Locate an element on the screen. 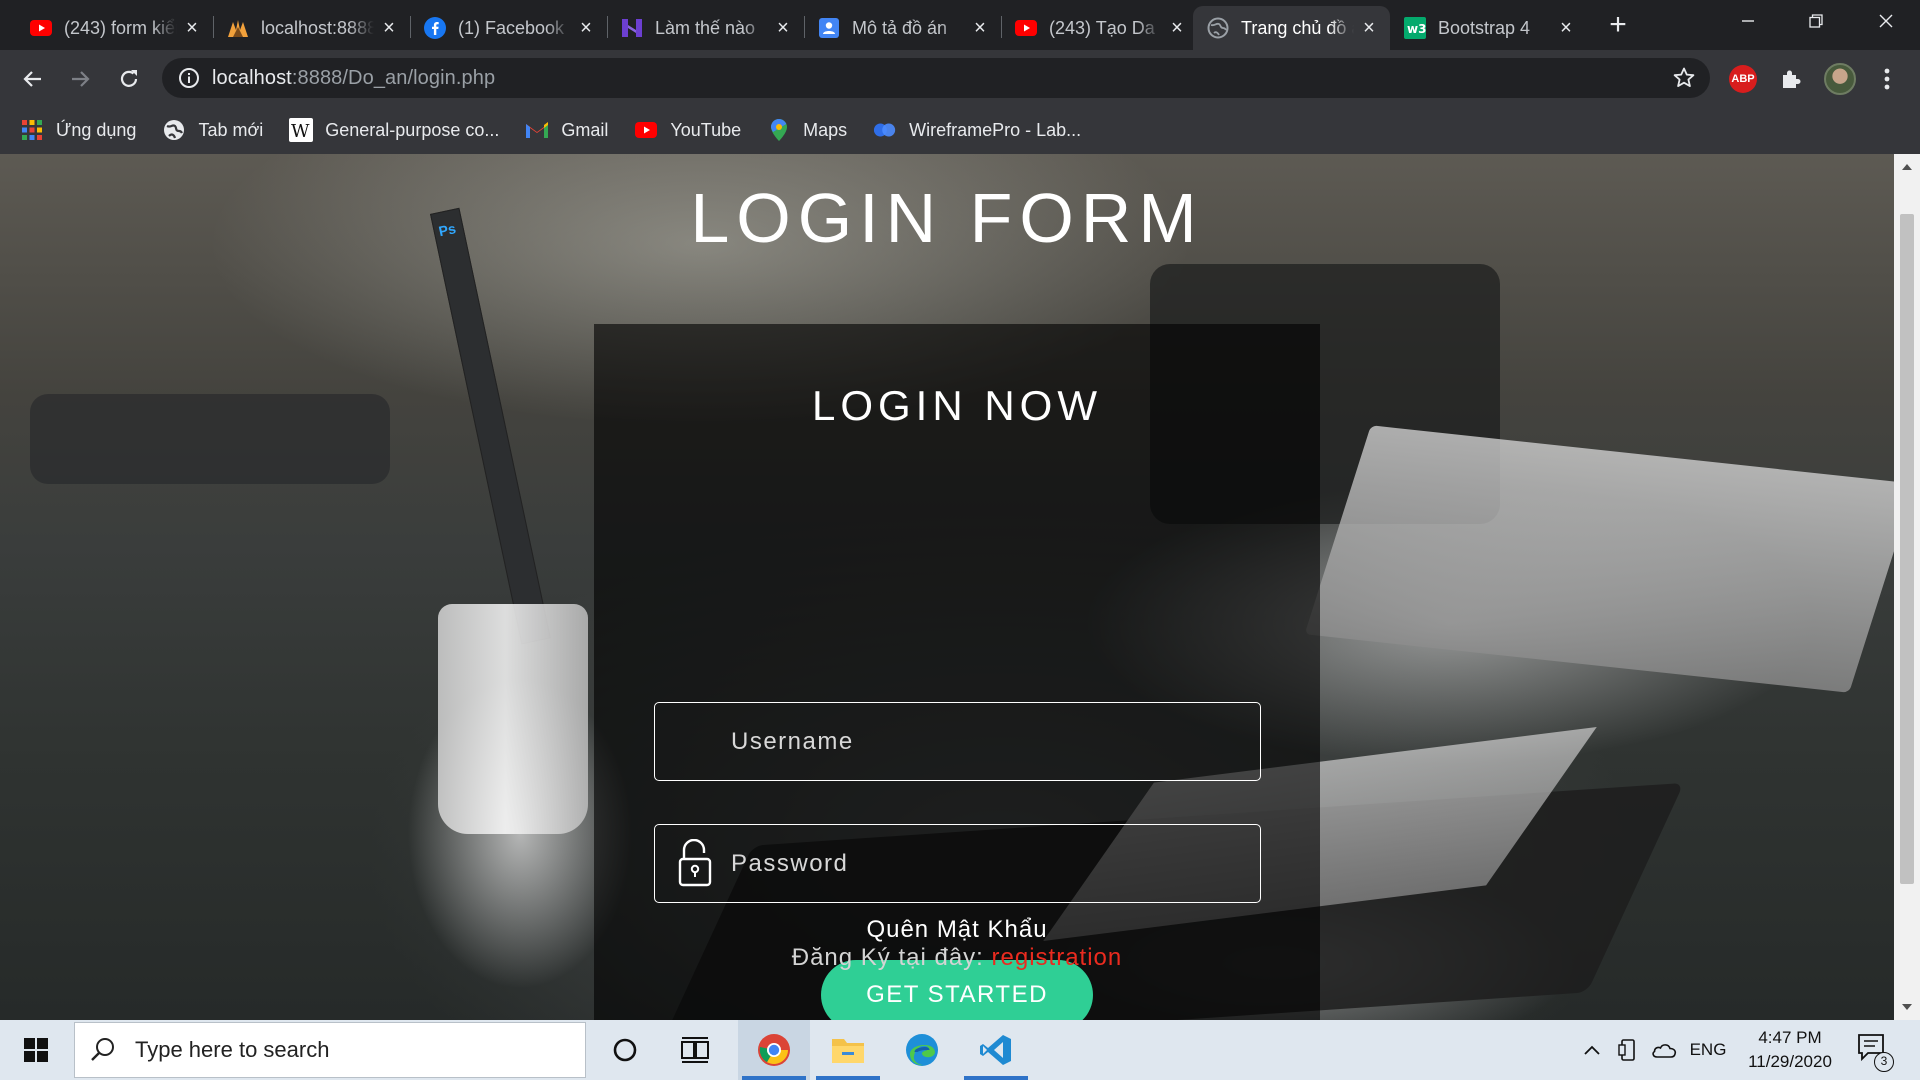 This screenshot has height=1080, width=1920. action-center-button: 3 is located at coordinates (1875, 1052).